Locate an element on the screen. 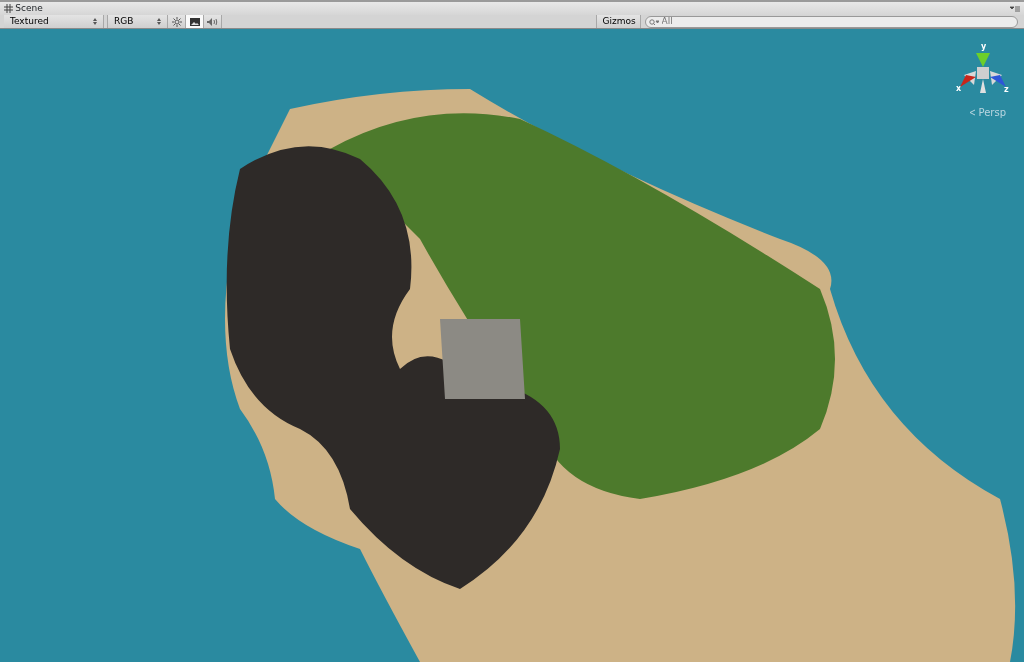 The width and height of the screenshot is (1024, 664). draw-mode-dropdown: Textured is located at coordinates (54, 21).